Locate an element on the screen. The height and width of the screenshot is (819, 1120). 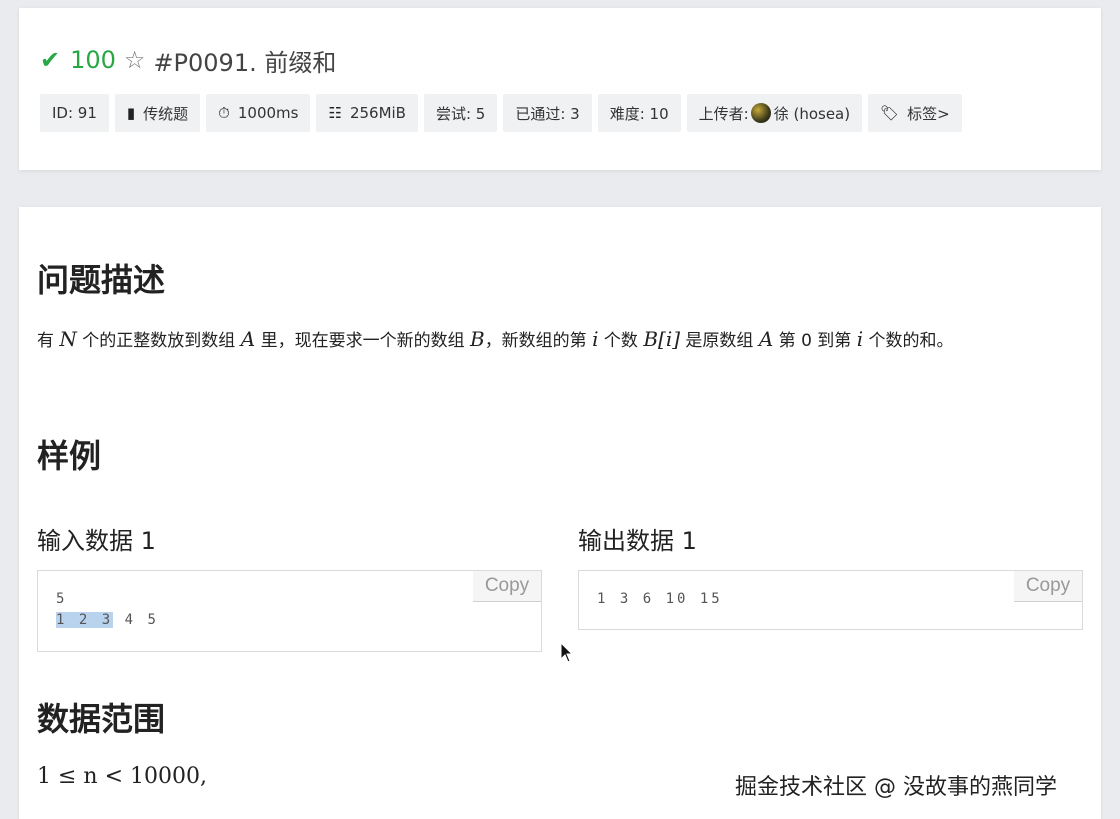
tag-accepted: 已通过: 3 is located at coordinates (547, 113).